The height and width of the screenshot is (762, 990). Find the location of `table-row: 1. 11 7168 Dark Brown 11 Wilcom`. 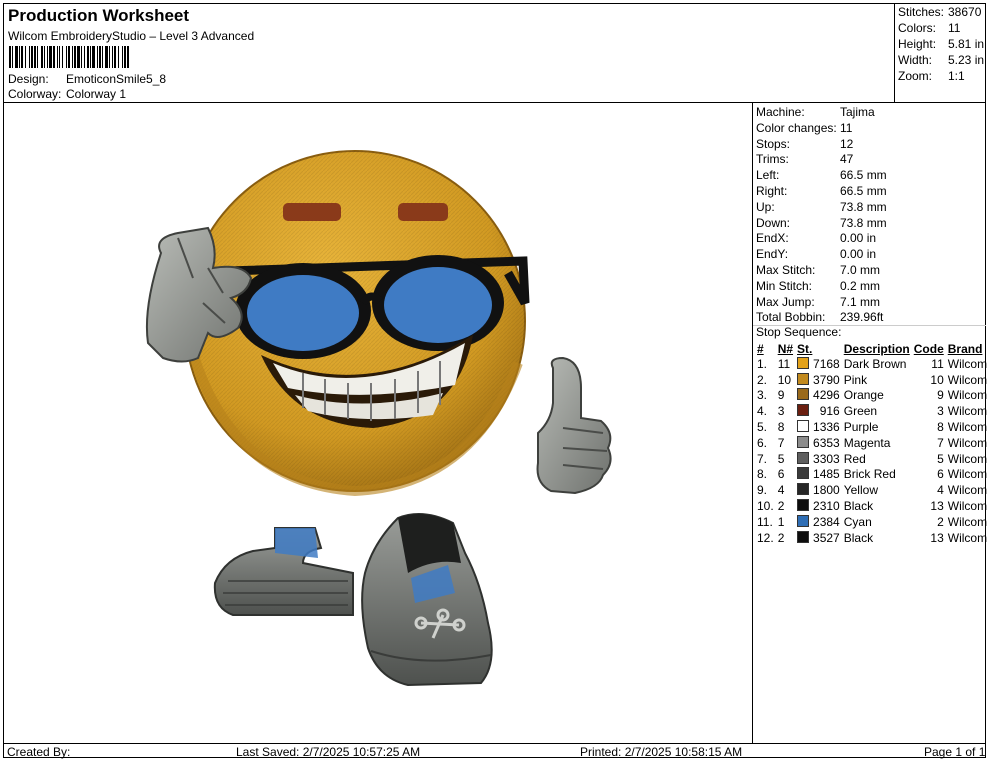

table-row: 1. 11 7168 Dark Brown 11 Wilcom is located at coordinates (872, 364).